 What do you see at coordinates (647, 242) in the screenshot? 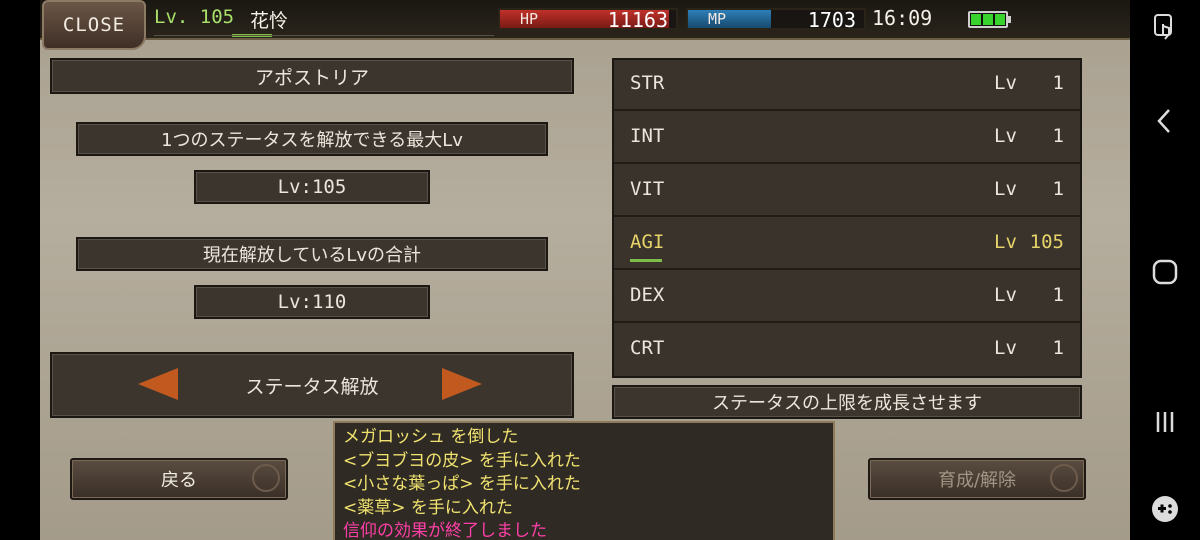
I see `stat-name: AGI` at bounding box center [647, 242].